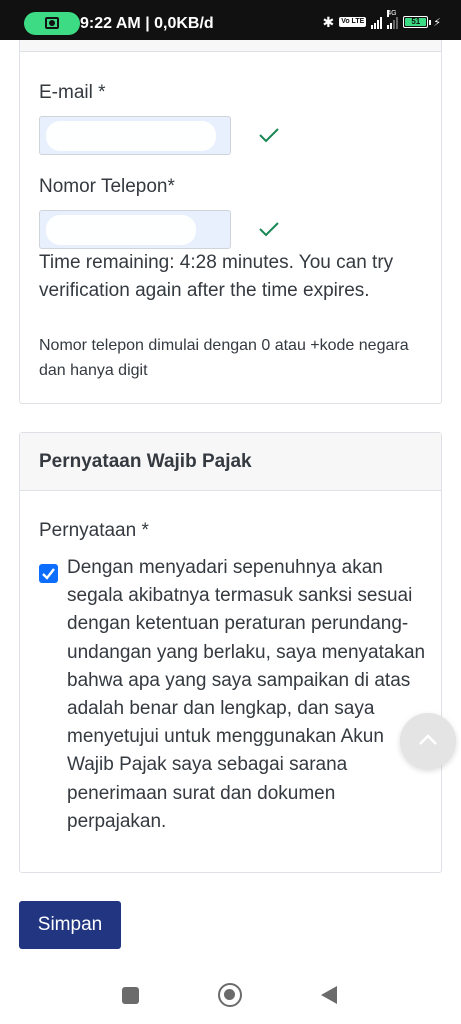 This screenshot has width=461, height=1024. Describe the element at coordinates (353, 22) in the screenshot. I see `volte-icon: Vo LTE` at that location.